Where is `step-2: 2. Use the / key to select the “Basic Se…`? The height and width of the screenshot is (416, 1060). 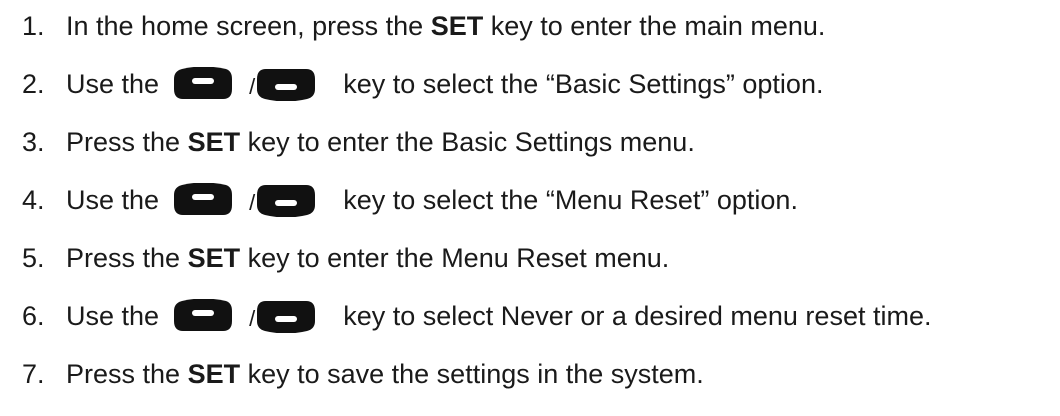
step-2: 2. Use the / key to select the “Basic Se… is located at coordinates (422, 84).